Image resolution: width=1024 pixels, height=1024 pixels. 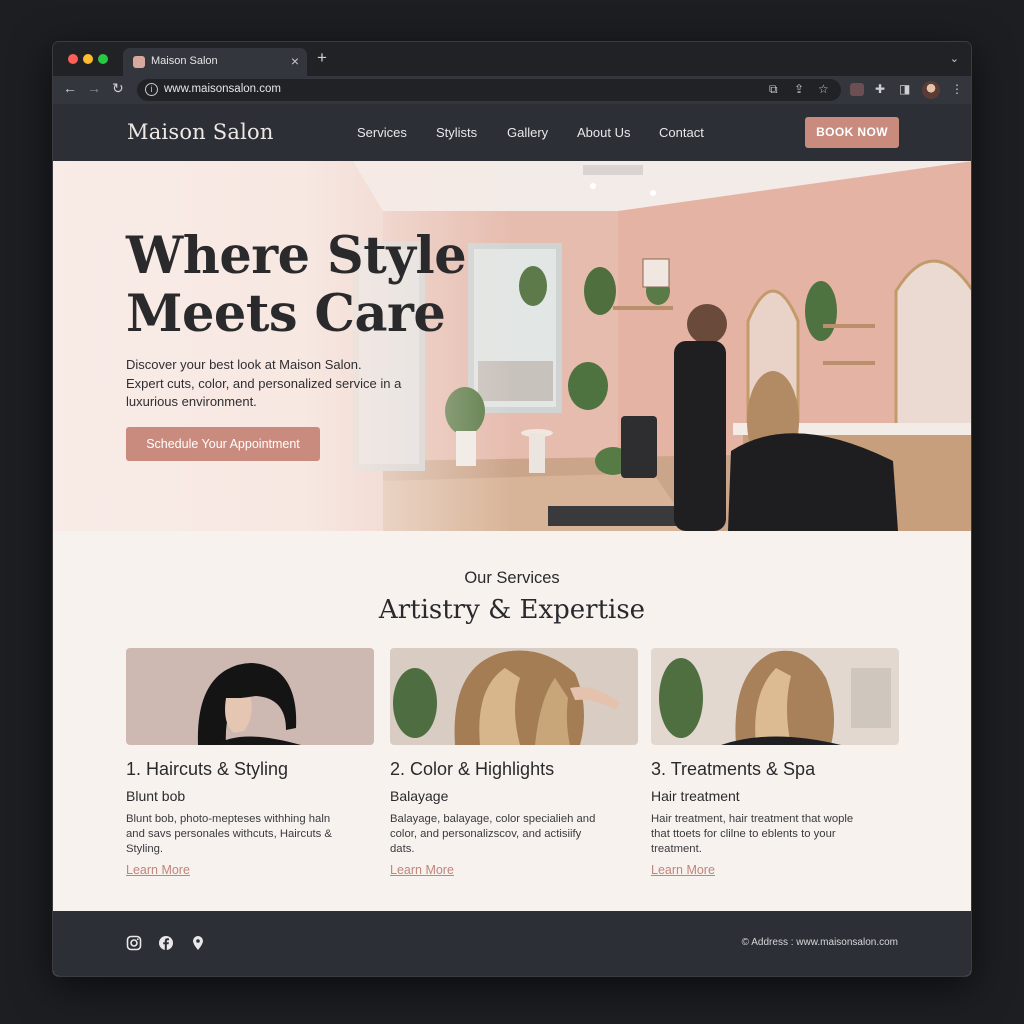 I want to click on card-title: 2. Color & Highlights, so click(x=472, y=769).